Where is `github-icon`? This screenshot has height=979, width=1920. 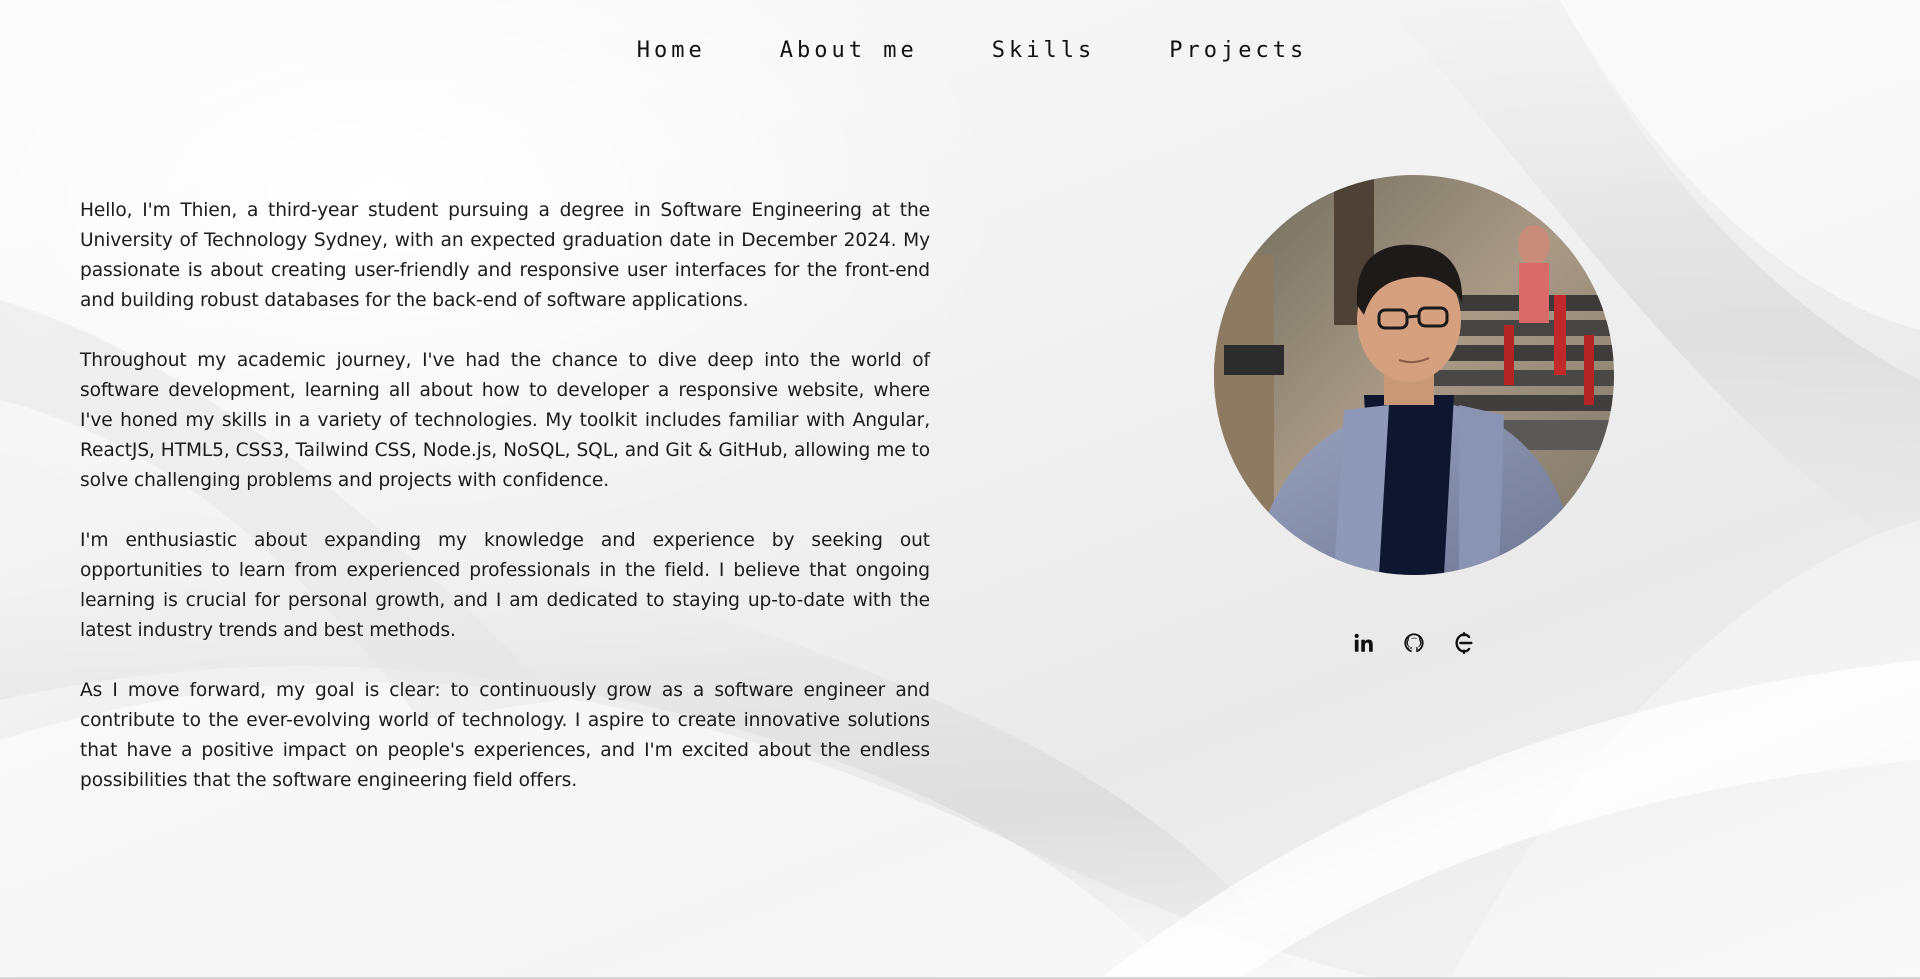
github-icon is located at coordinates (1414, 643).